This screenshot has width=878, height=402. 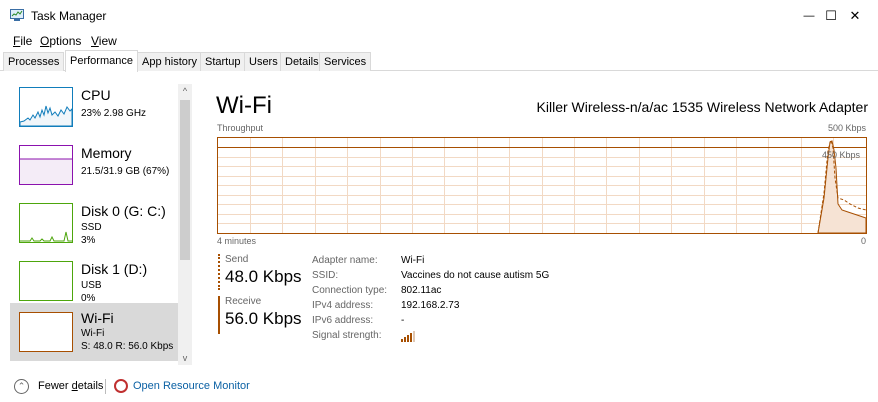 What do you see at coordinates (46, 281) in the screenshot?
I see `disk1-thumbnail-graph` at bounding box center [46, 281].